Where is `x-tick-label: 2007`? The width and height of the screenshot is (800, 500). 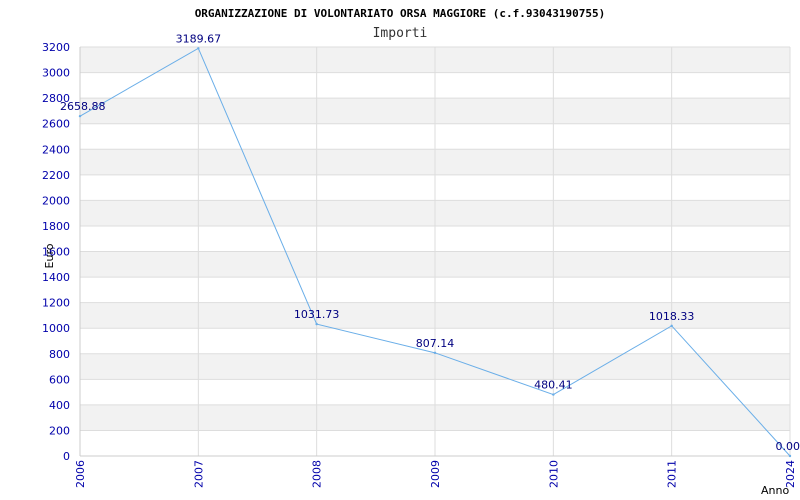 x-tick-label: 2007 is located at coordinates (198, 474).